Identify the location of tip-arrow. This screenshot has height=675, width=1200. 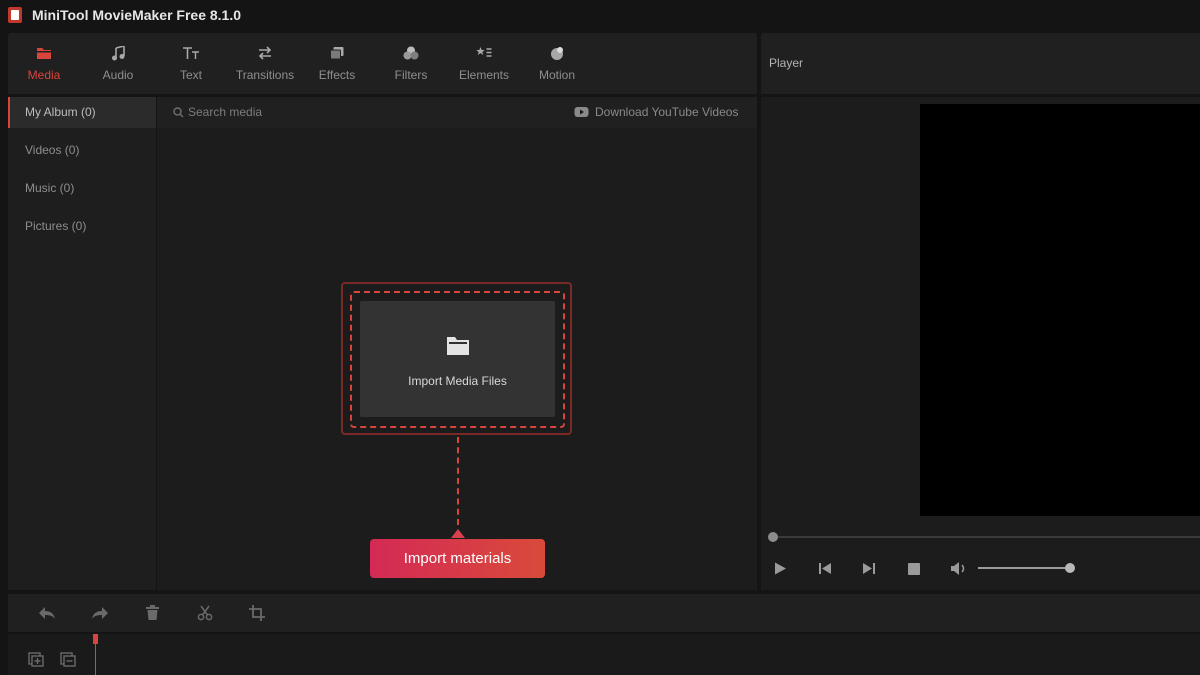
(458, 533).